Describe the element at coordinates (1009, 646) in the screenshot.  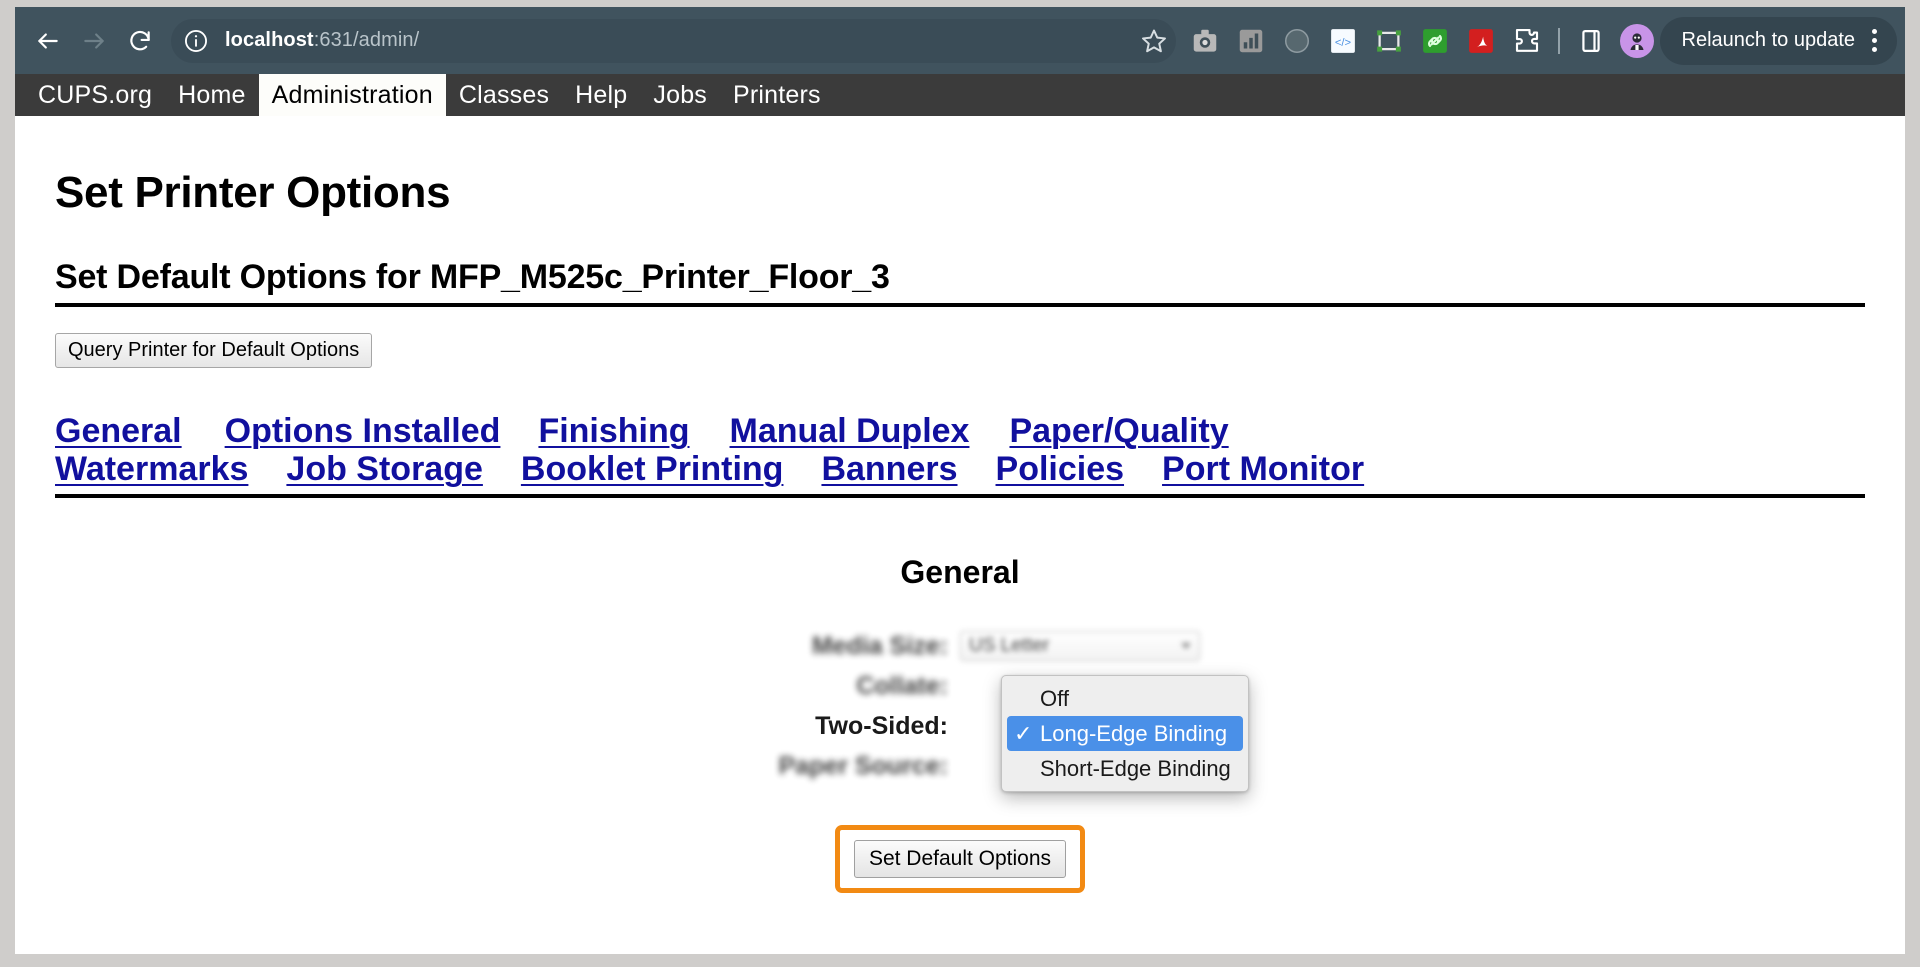
I see `select-media-size-value: US Letter` at that location.